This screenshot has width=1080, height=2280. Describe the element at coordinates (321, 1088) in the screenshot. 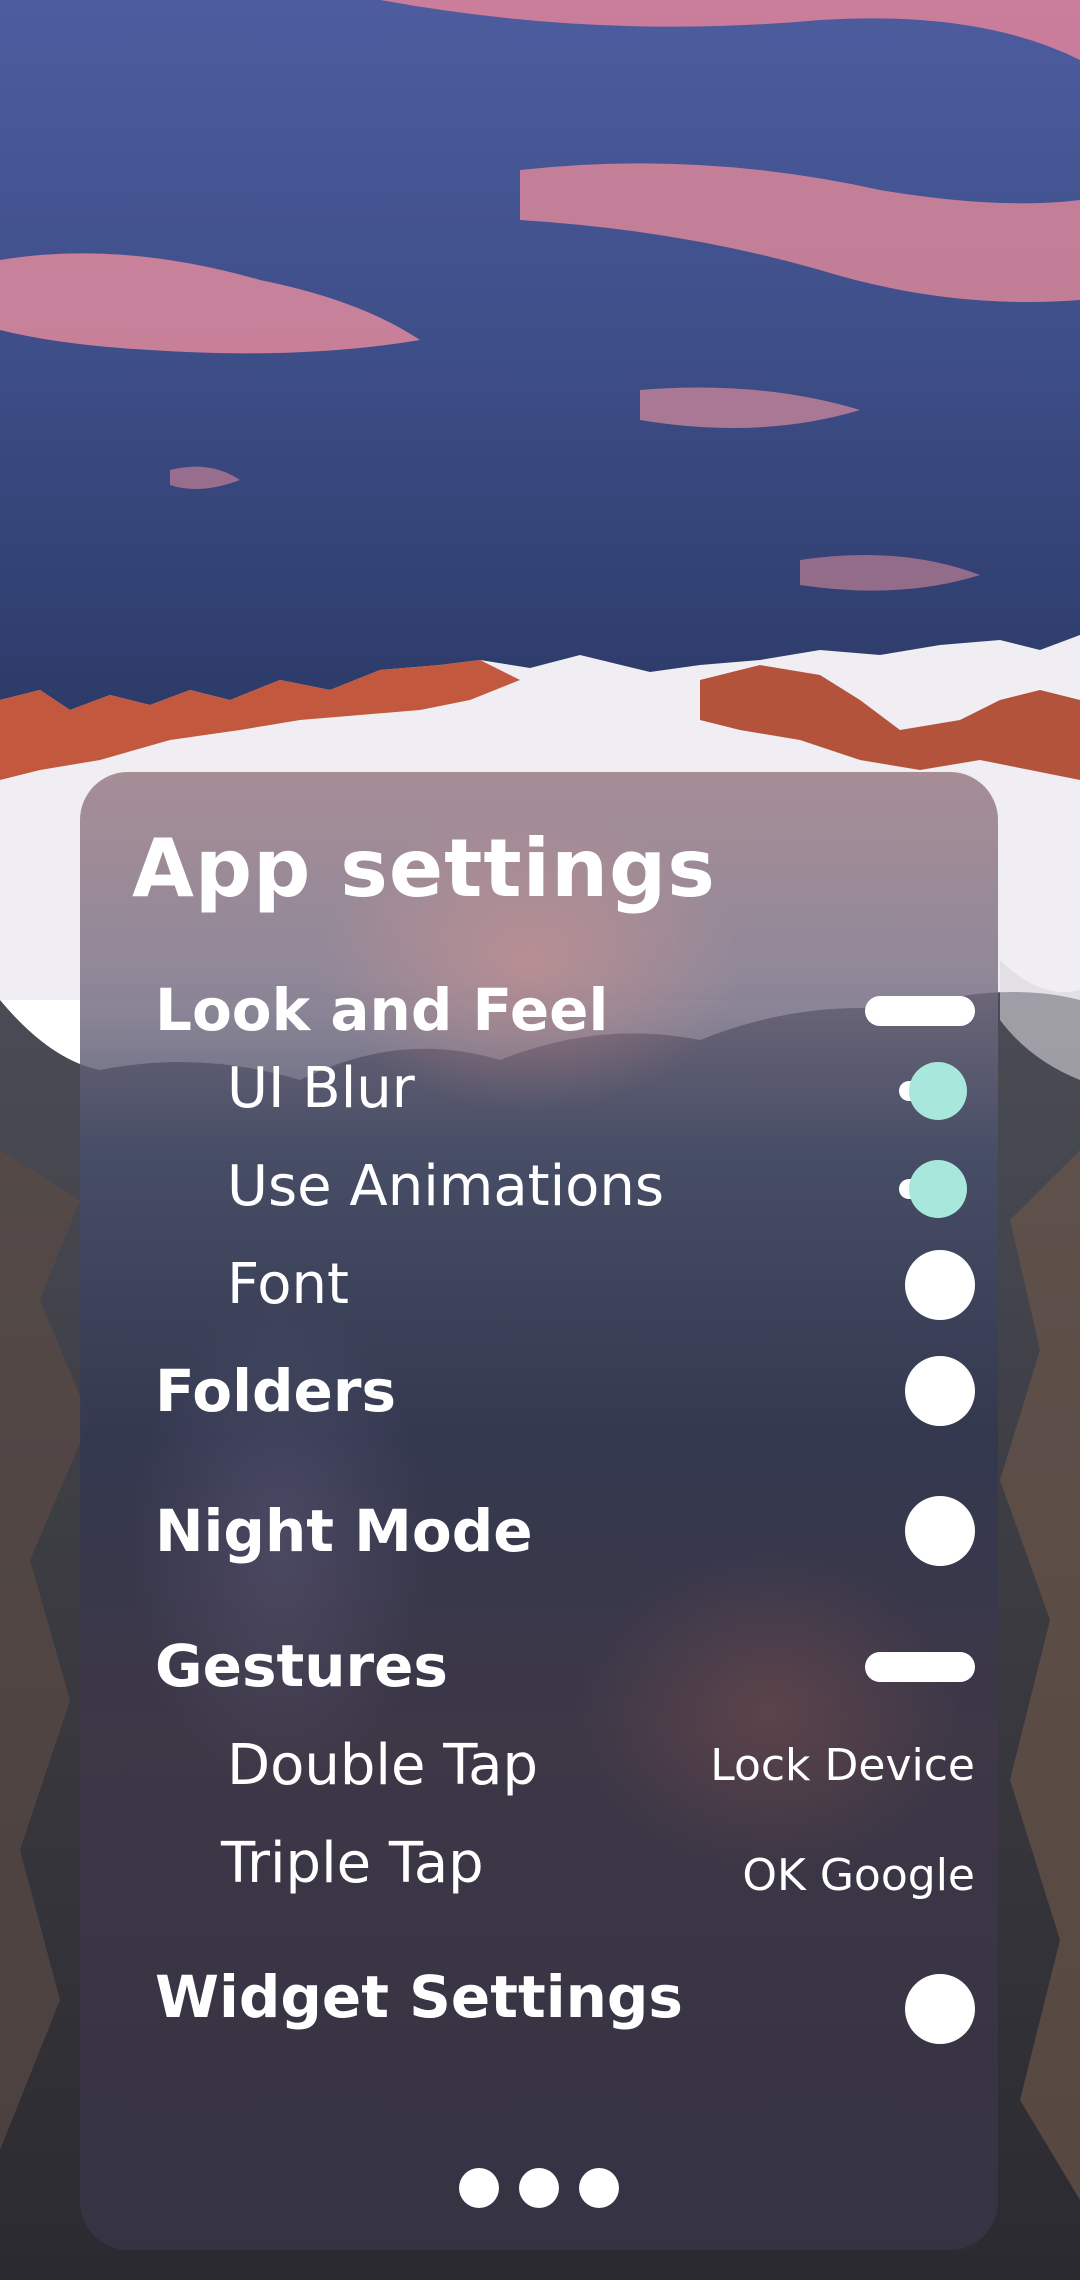

I see `setting-label: UI Blur` at that location.